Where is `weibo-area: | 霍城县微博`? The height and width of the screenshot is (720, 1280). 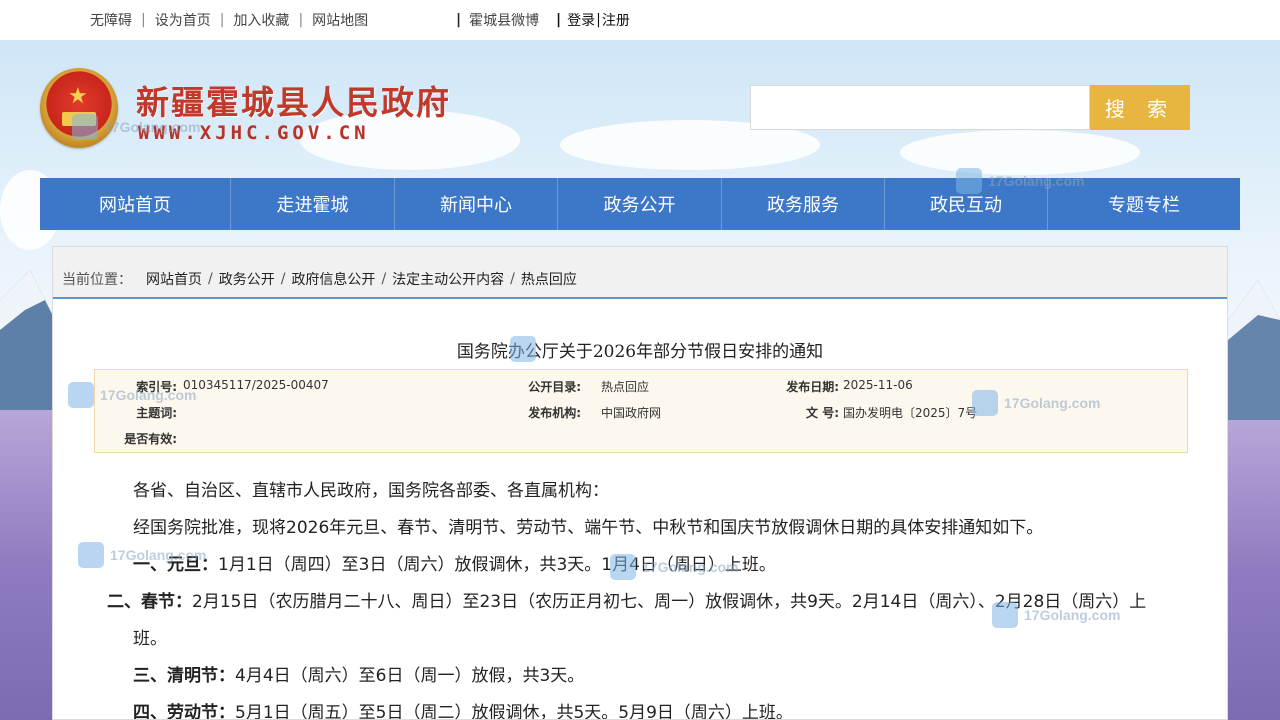
weibo-area: | 霍城县微博 is located at coordinates (497, 20).